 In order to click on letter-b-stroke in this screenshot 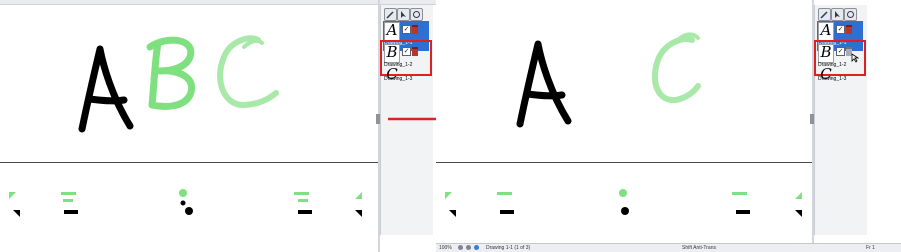, I will do `click(171, 73)`.